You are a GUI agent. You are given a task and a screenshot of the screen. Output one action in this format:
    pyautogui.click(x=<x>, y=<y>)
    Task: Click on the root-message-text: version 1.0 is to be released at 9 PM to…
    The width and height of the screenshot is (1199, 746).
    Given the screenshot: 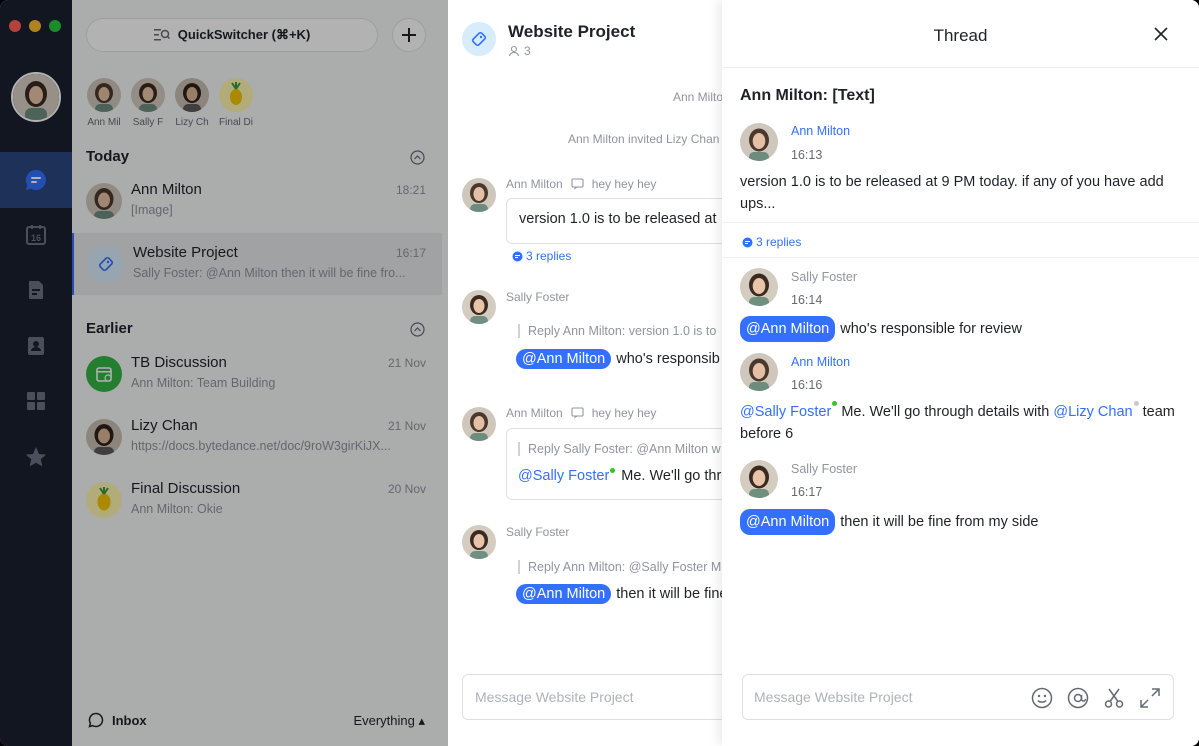 What is the action you would take?
    pyautogui.click(x=952, y=193)
    